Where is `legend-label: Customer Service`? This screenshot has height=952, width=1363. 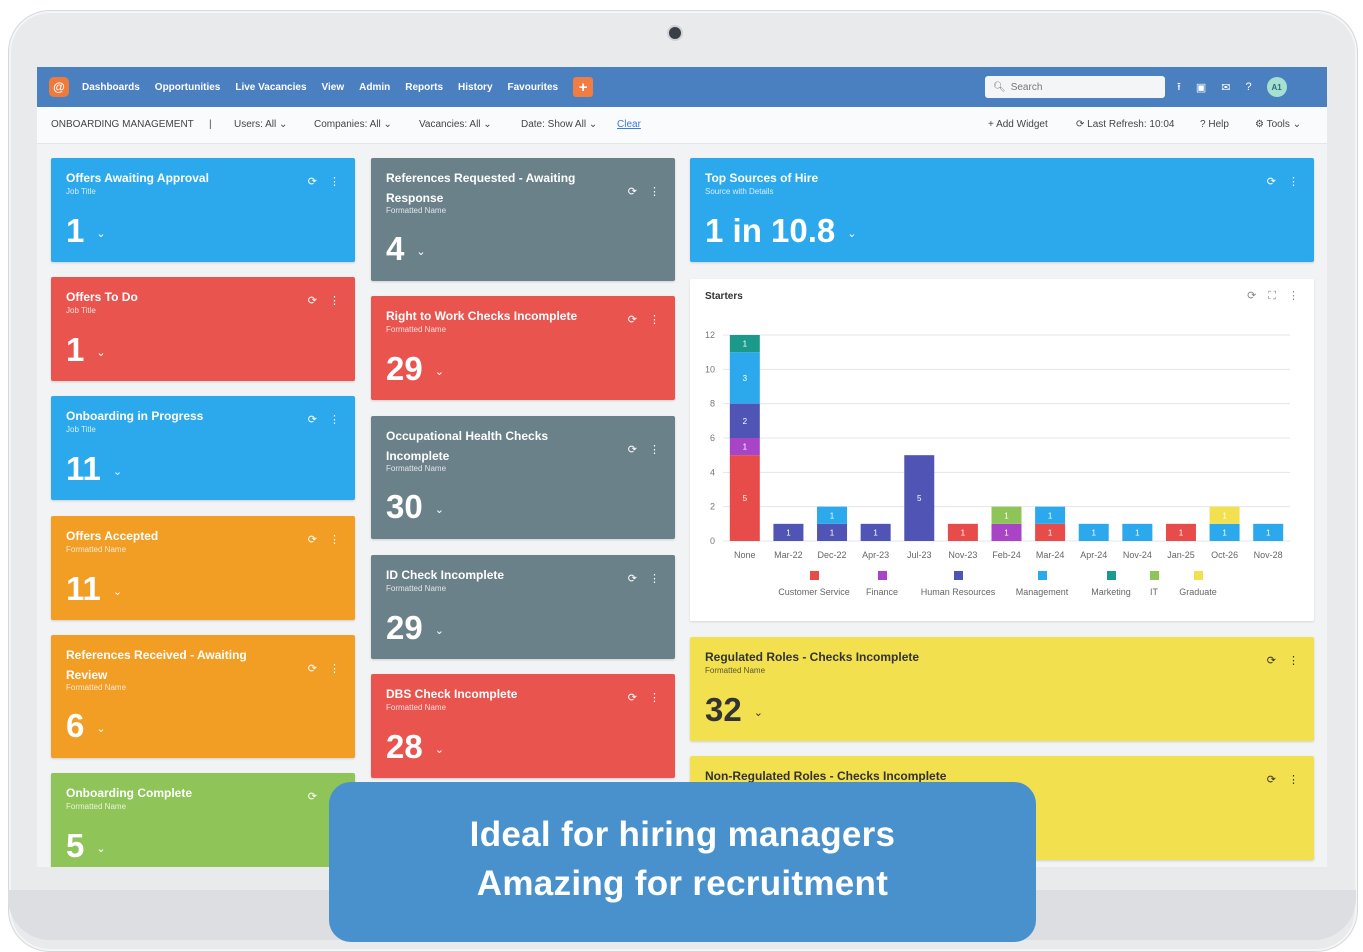
legend-label: Customer Service is located at coordinates (814, 592).